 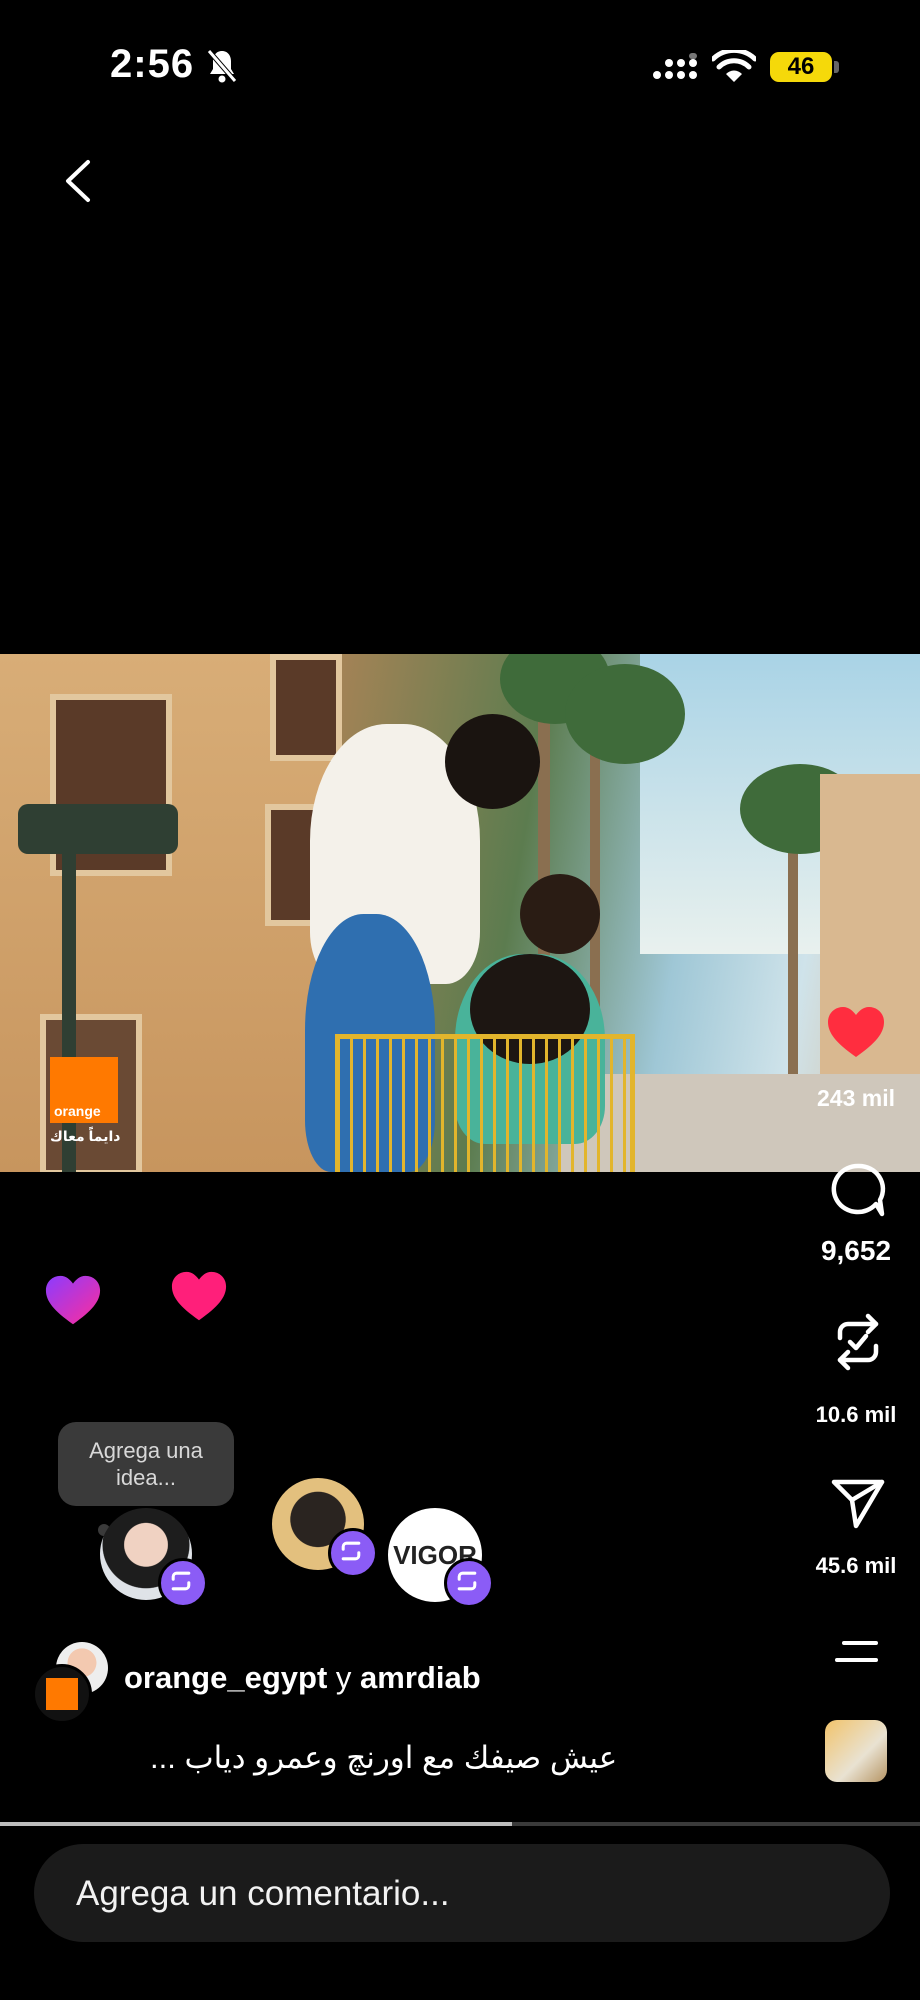 I want to click on reposts-count: 10.6 mil, so click(x=856, y=1415).